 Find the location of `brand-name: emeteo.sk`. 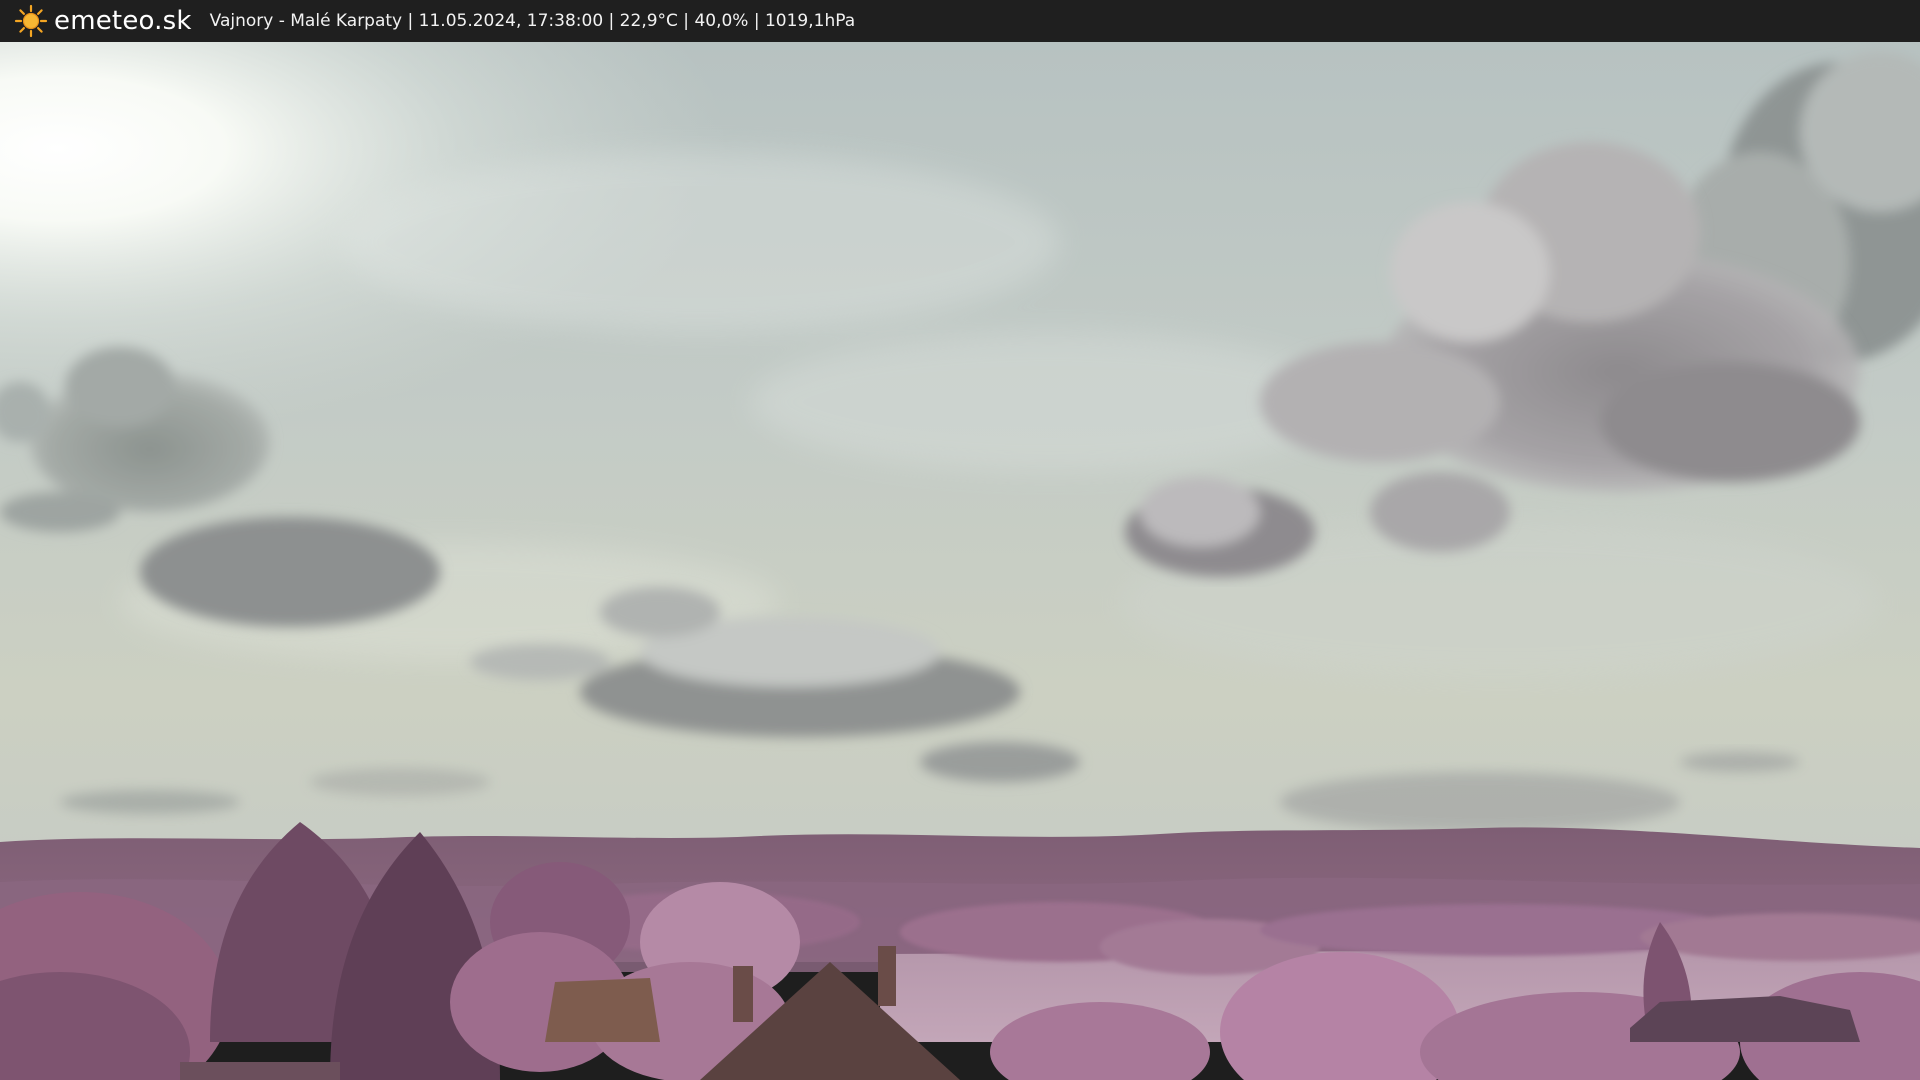

brand-name: emeteo.sk is located at coordinates (123, 21).